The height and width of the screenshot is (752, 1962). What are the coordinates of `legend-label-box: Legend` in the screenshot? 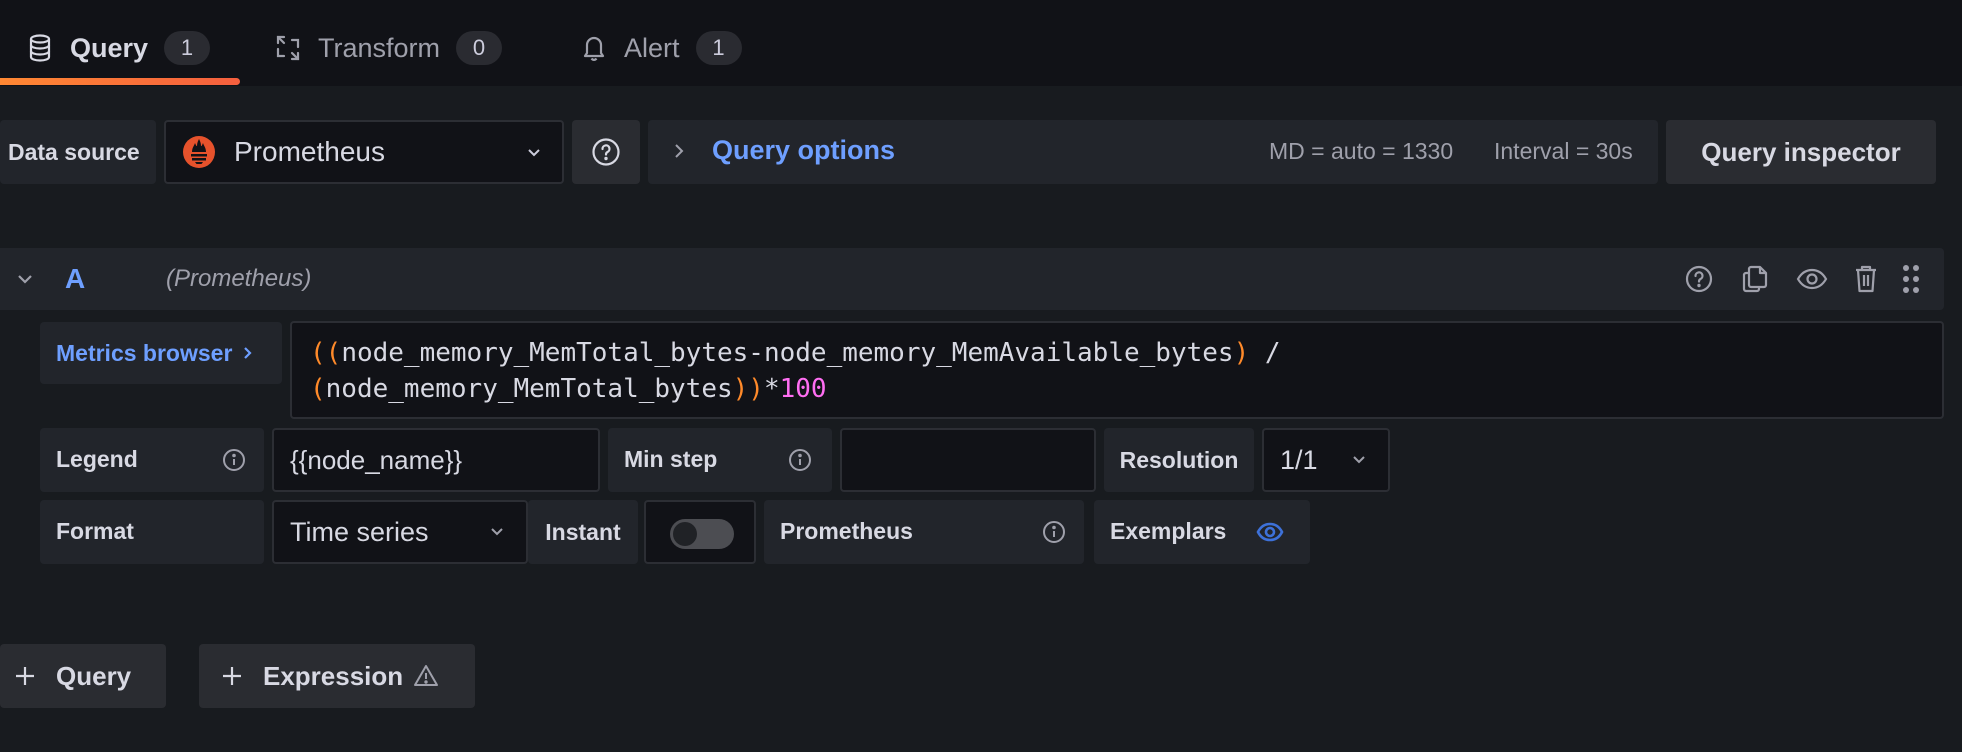 It's located at (152, 460).